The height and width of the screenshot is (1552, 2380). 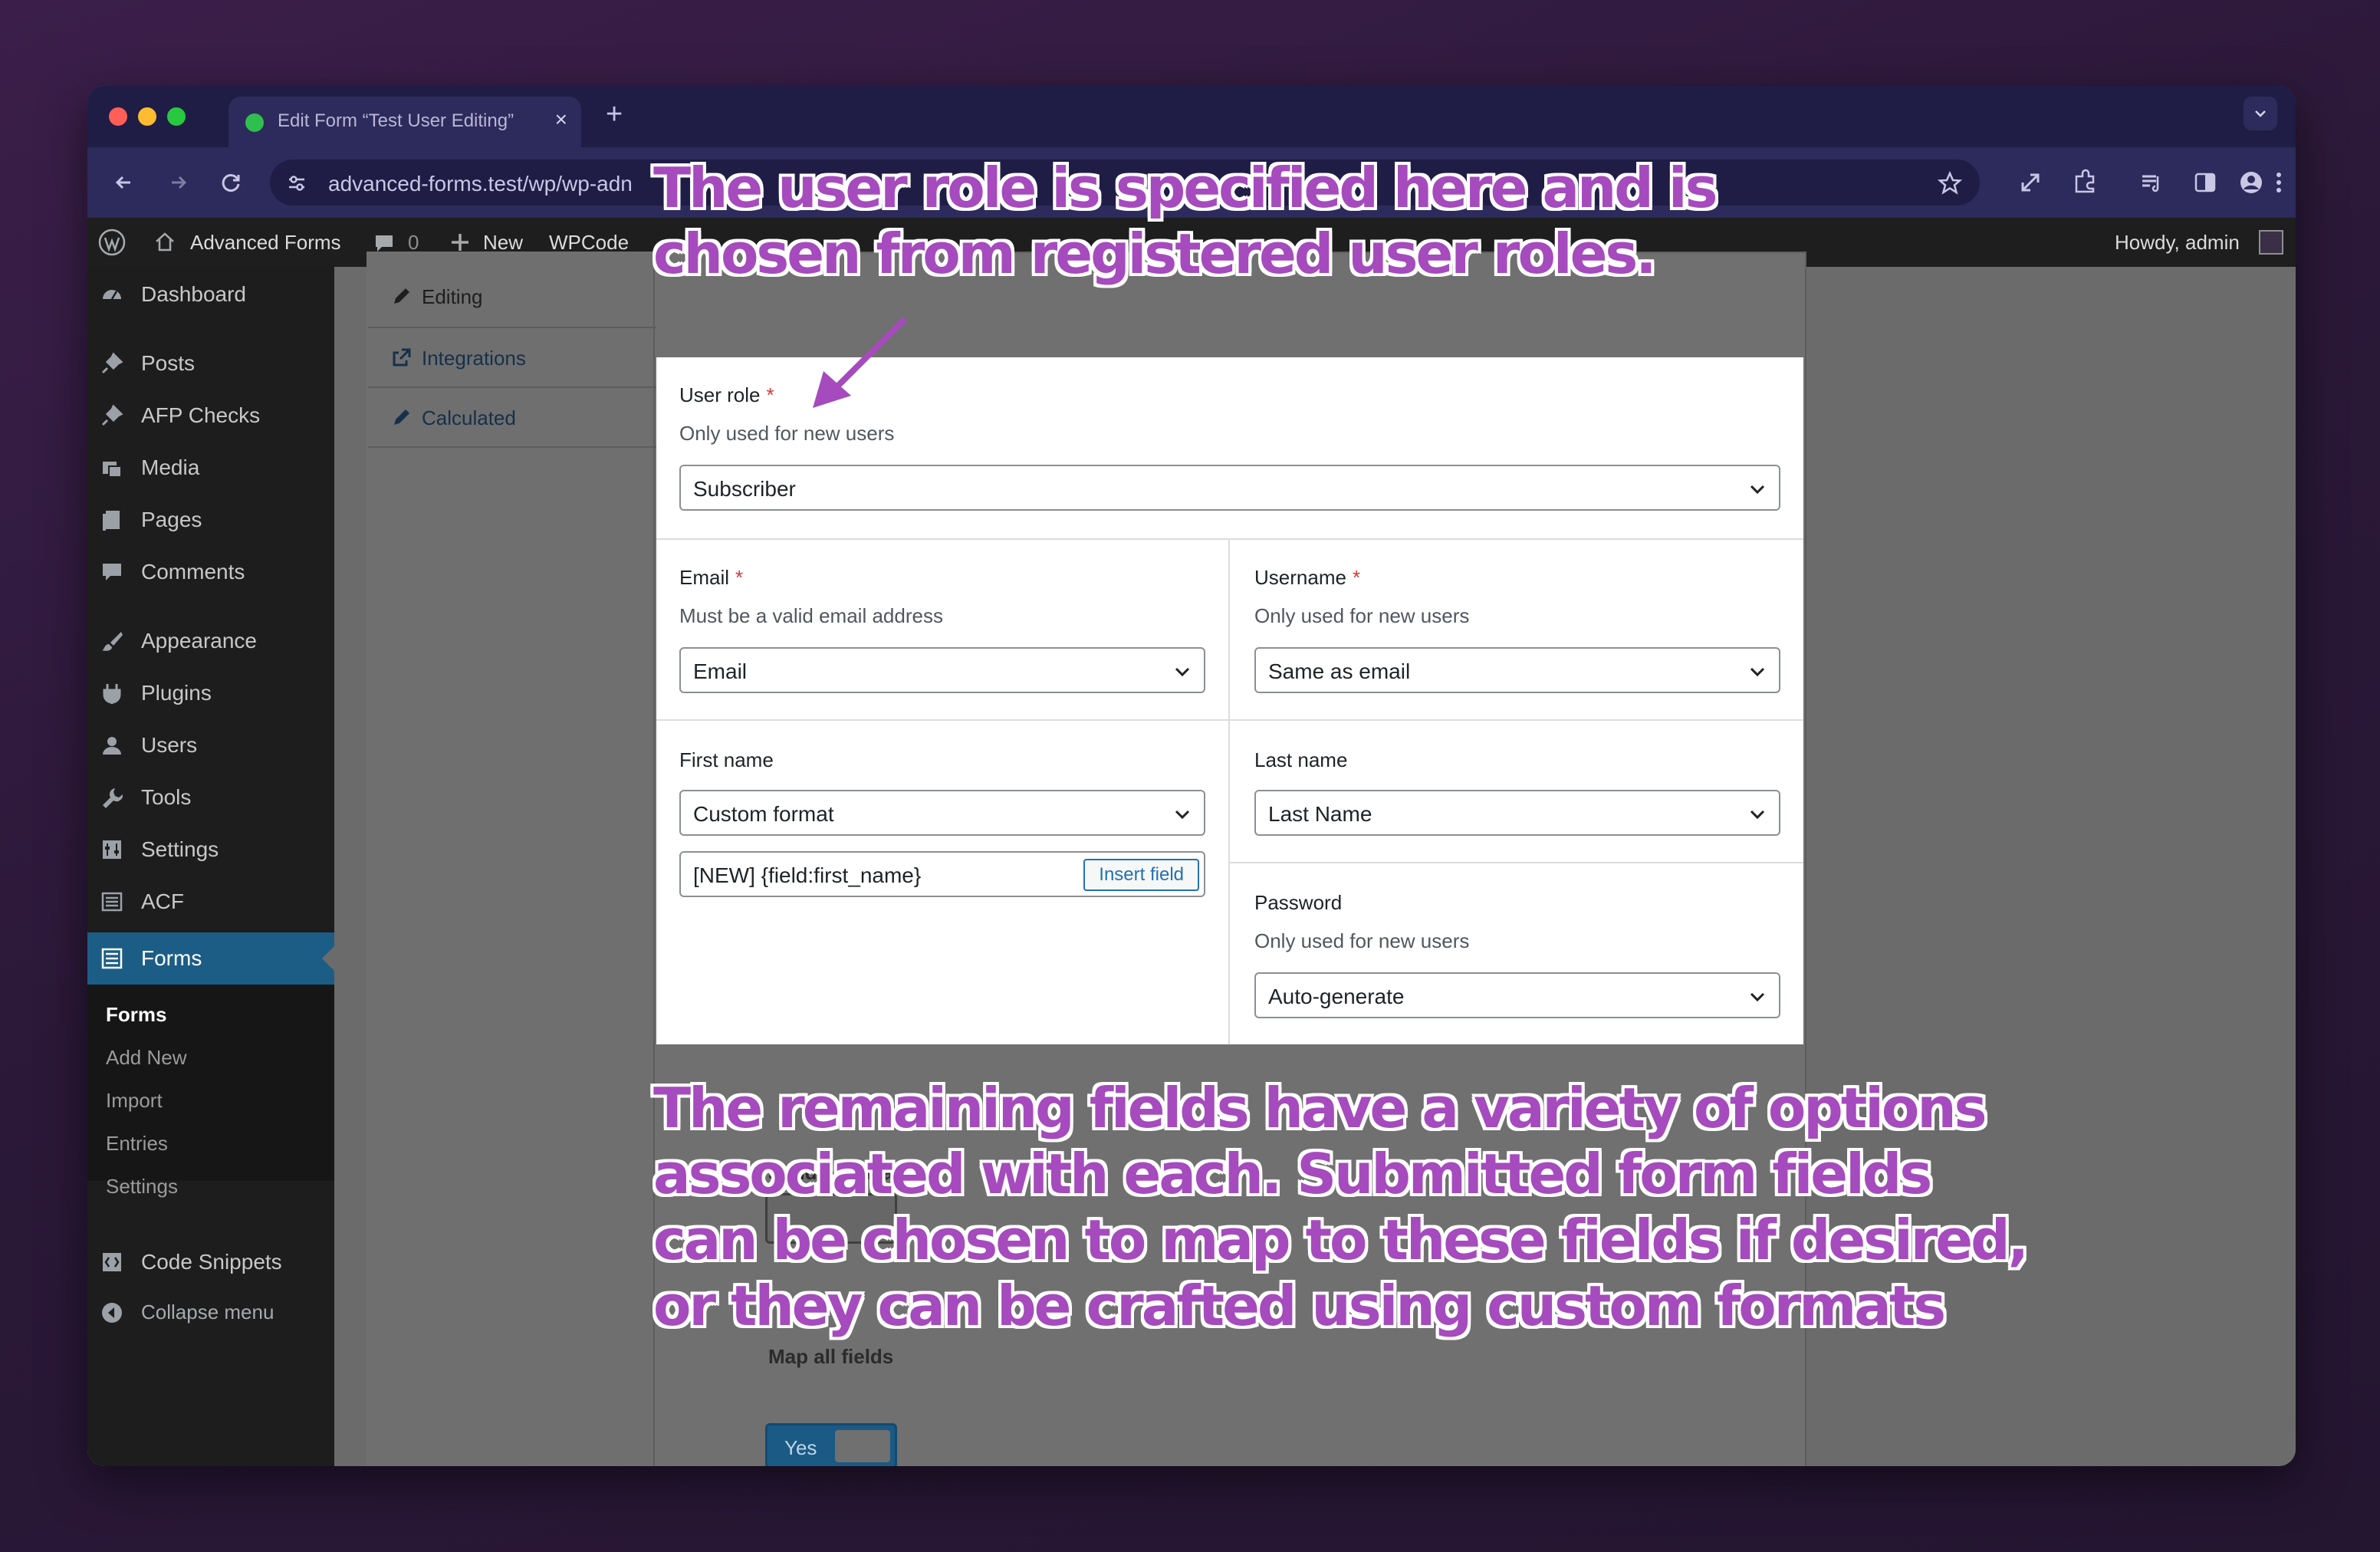 What do you see at coordinates (176, 693) in the screenshot?
I see `sidebar-item-label: Plugins` at bounding box center [176, 693].